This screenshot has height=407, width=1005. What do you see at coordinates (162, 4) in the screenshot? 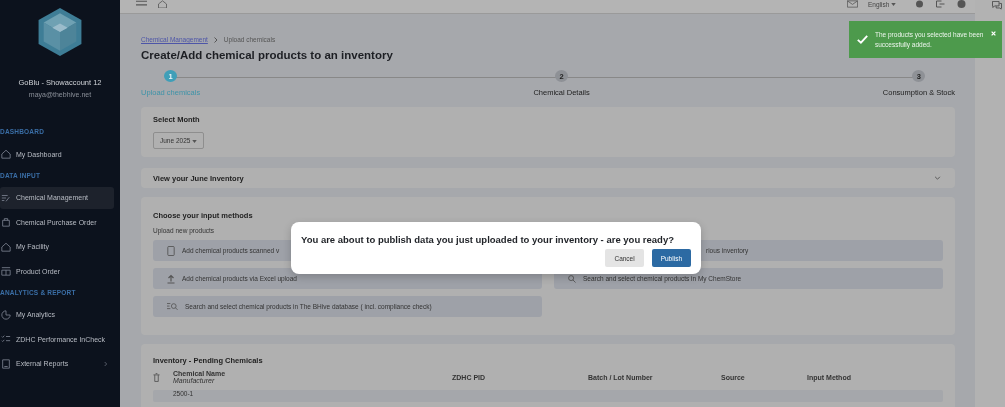
I see `home-icon` at bounding box center [162, 4].